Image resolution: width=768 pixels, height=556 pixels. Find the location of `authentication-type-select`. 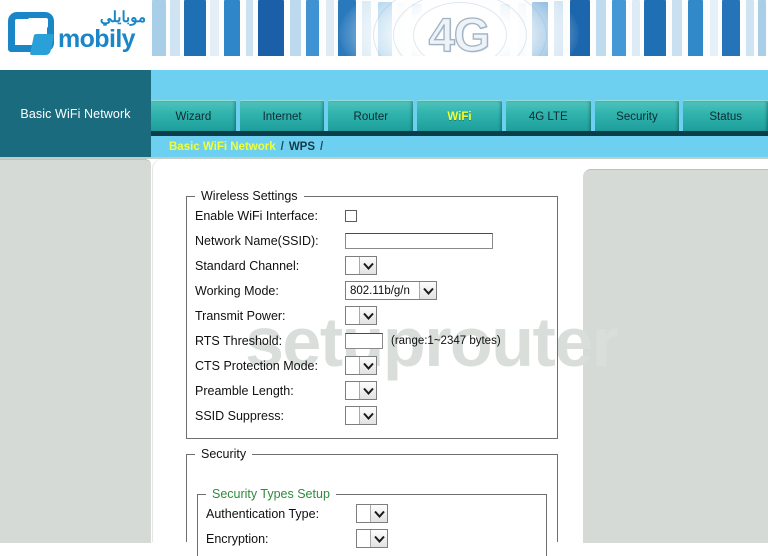

authentication-type-select is located at coordinates (372, 513).